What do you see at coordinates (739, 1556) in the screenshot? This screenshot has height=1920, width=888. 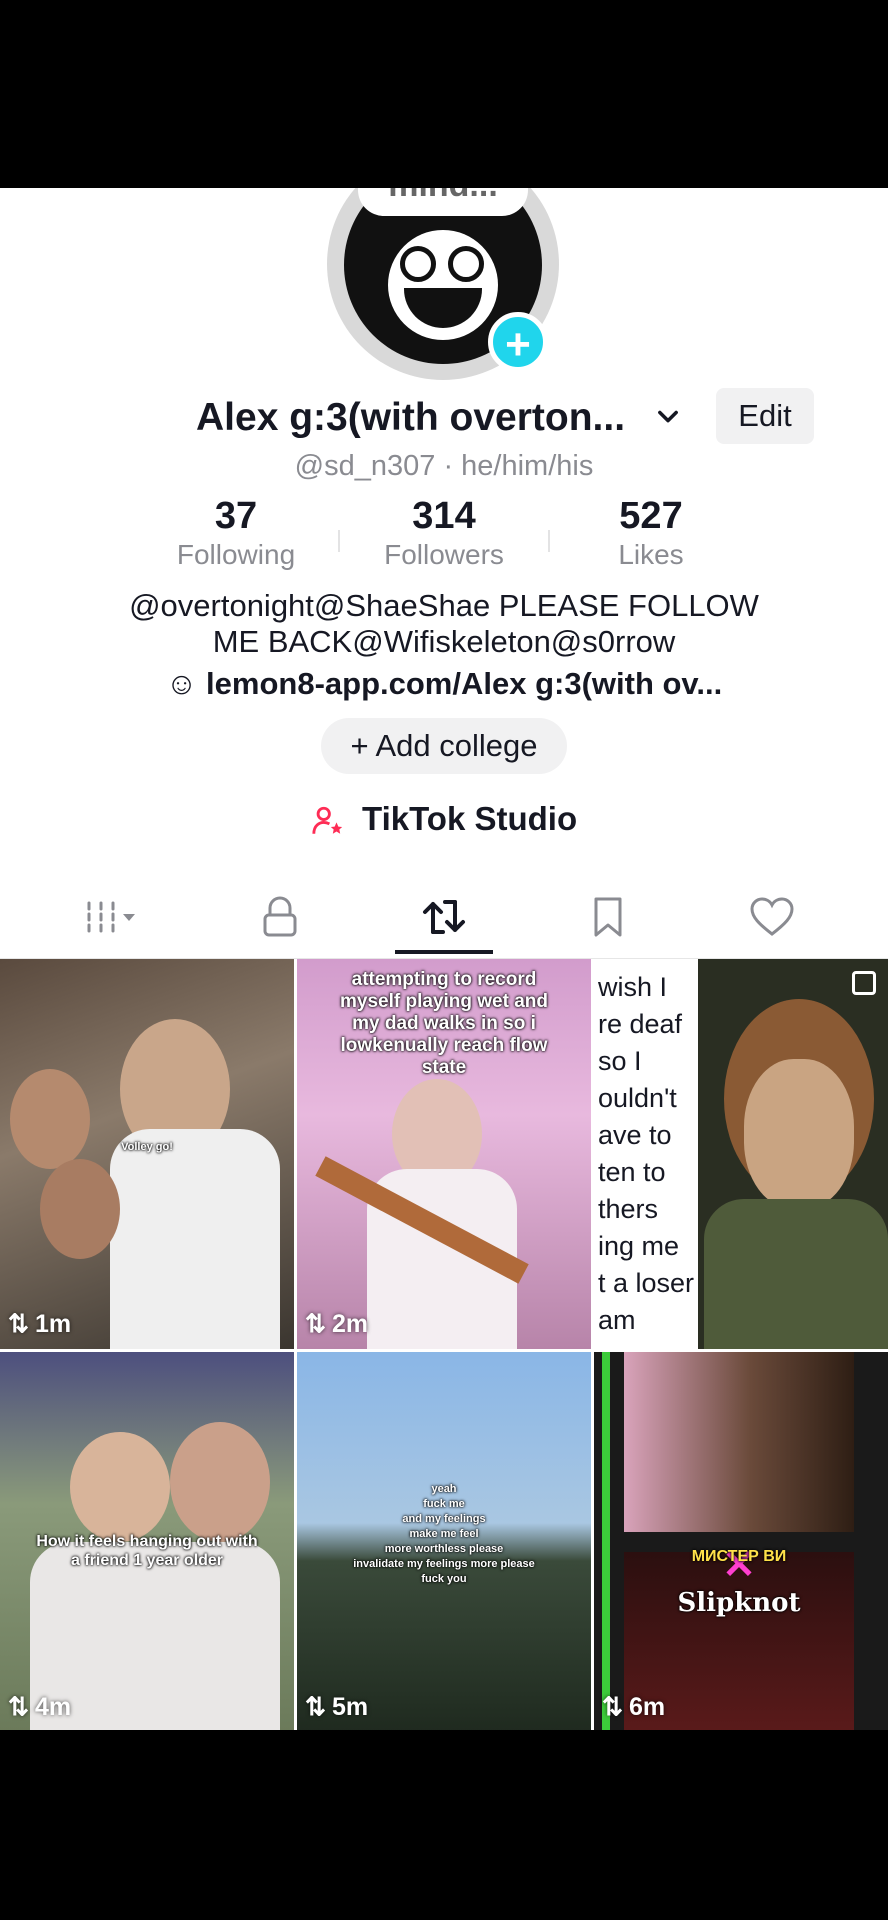 I see `video-caption: МИСТЕР ВИ` at bounding box center [739, 1556].